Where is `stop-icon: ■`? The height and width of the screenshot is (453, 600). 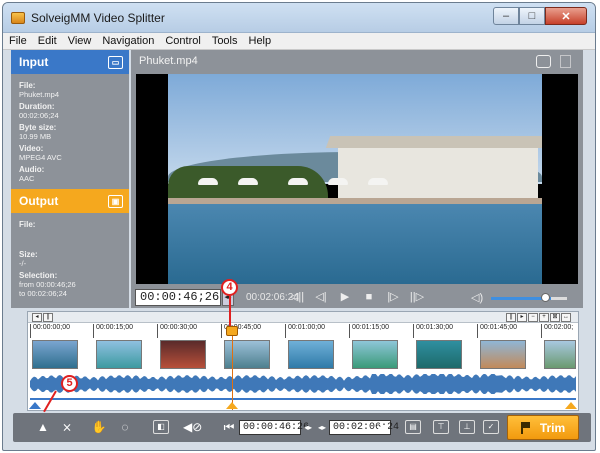 stop-icon: ■ is located at coordinates (369, 297).